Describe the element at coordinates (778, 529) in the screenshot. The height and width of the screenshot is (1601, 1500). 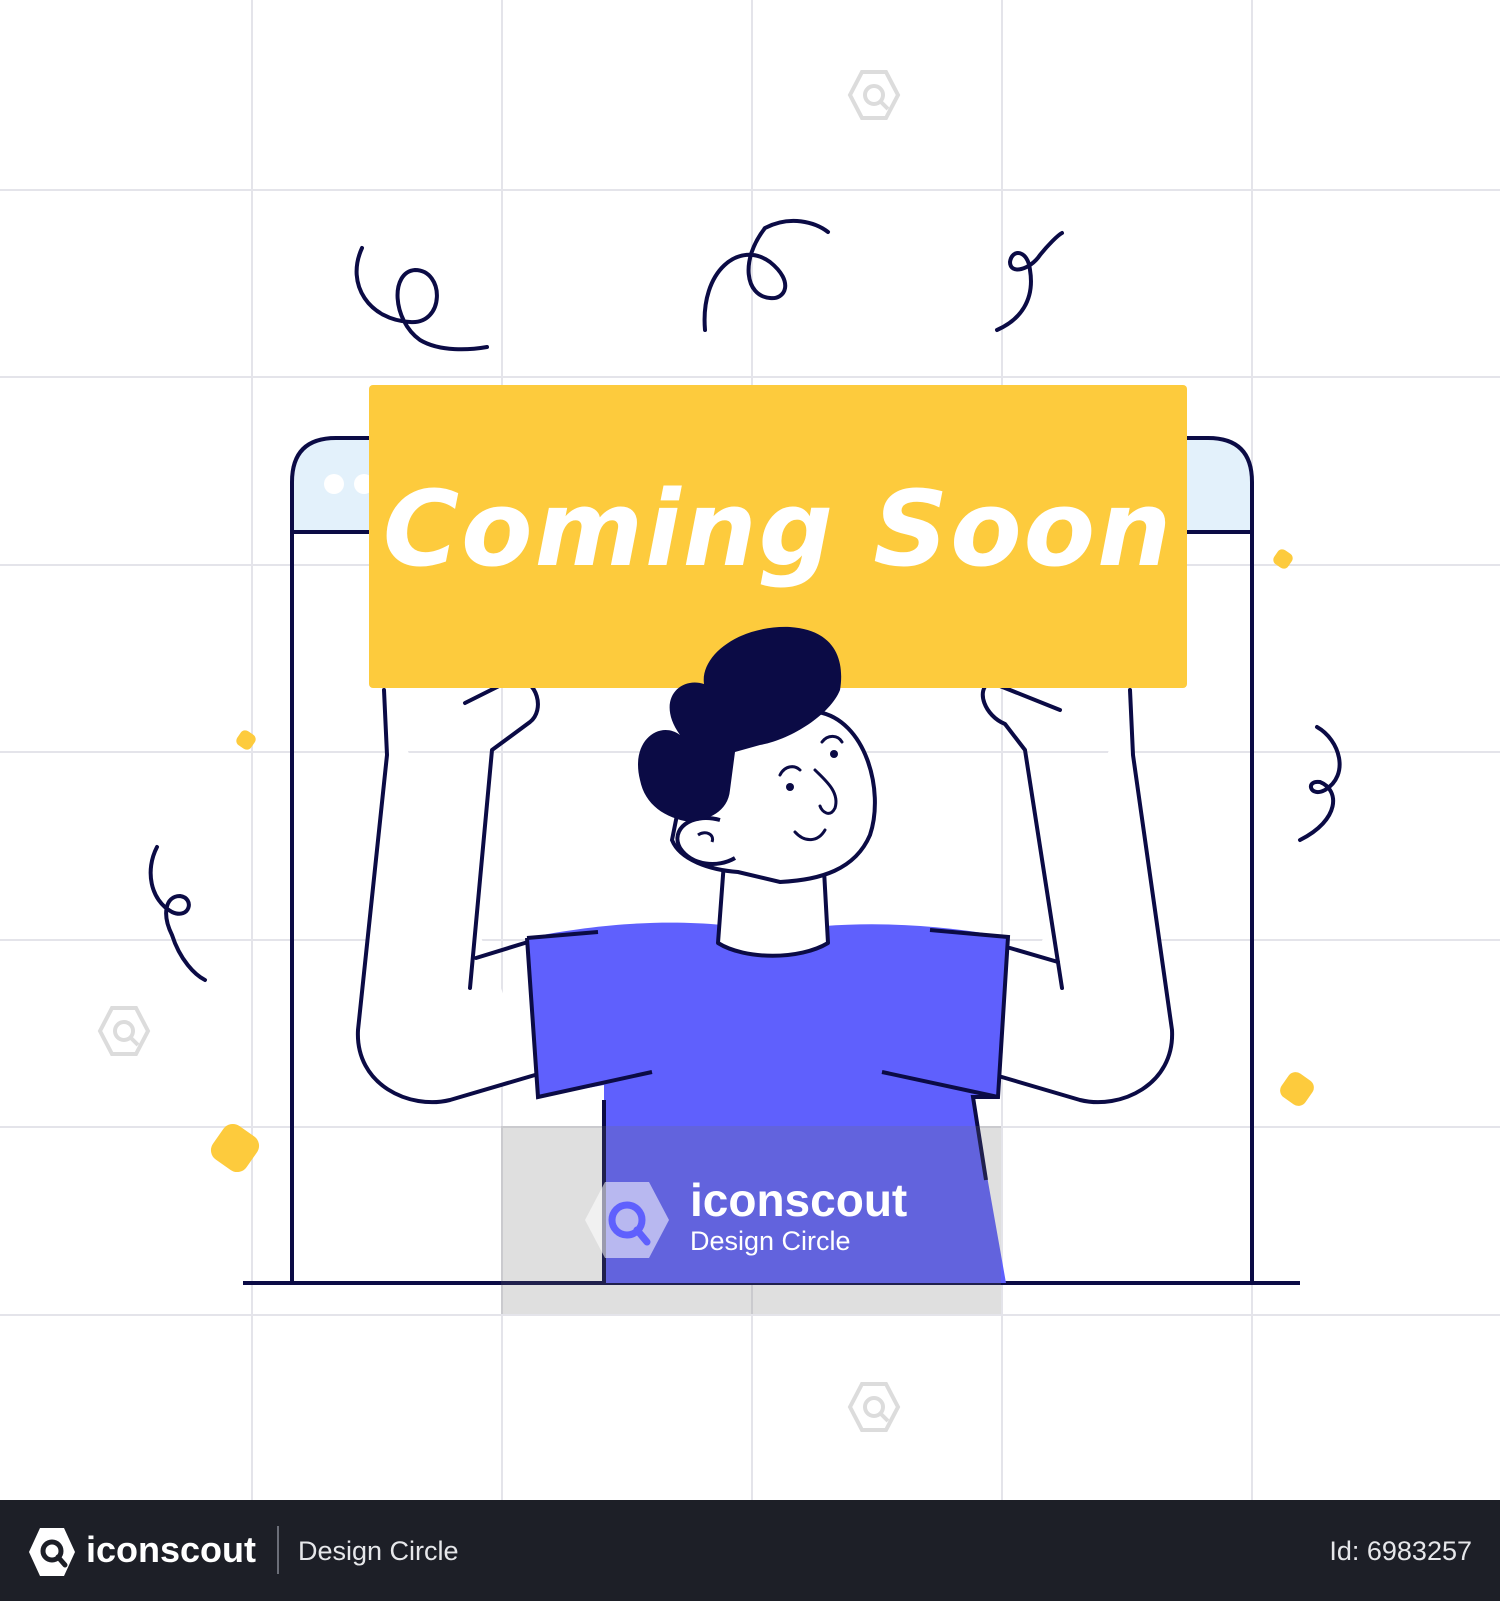
I see `sign-text: Coming Soon` at that location.